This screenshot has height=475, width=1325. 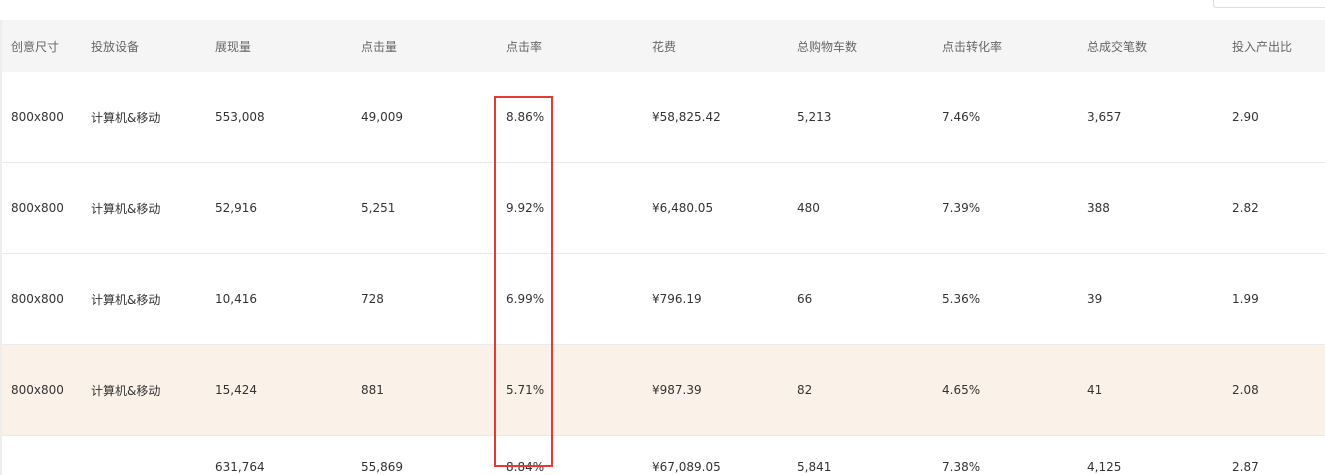 I want to click on cell-ctr: 8.86%, so click(x=570, y=117).